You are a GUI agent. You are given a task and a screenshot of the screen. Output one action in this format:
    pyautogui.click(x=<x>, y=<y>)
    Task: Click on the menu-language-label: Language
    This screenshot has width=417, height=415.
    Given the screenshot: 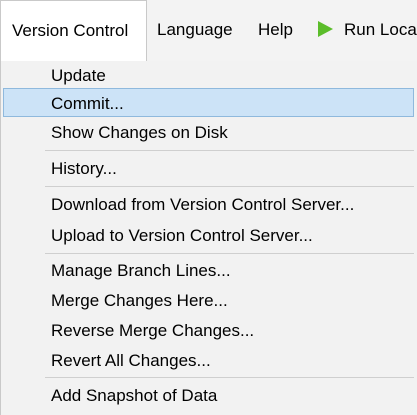 What is the action you would take?
    pyautogui.click(x=195, y=29)
    